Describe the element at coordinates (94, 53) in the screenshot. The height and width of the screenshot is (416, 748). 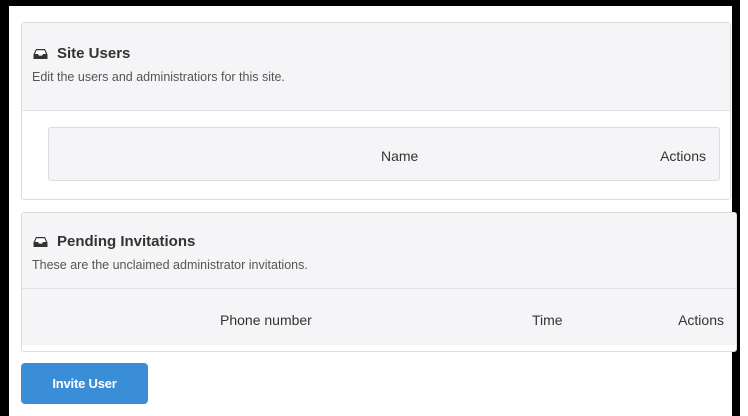
I see `site-users-title: Site Users` at that location.